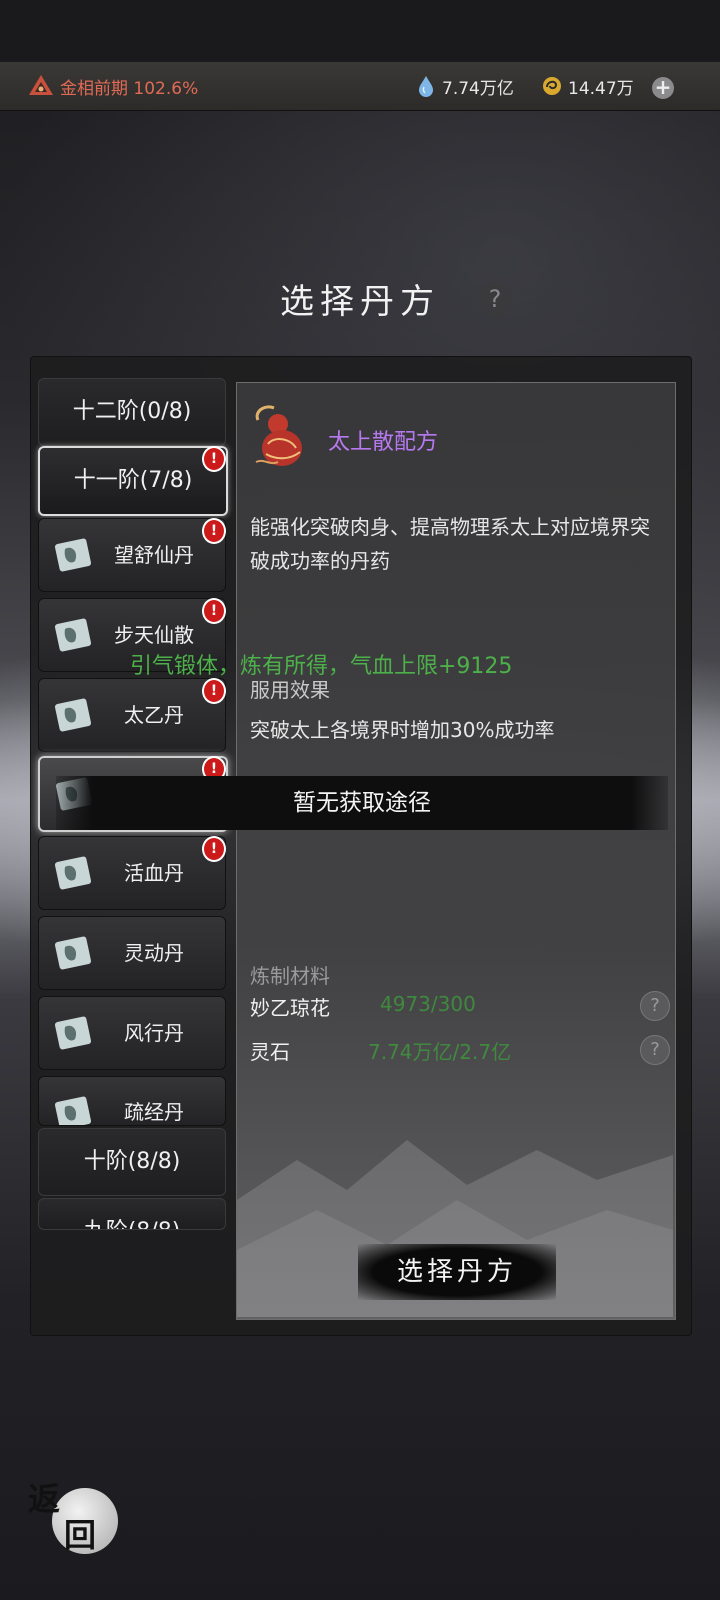 The image size is (720, 1600). What do you see at coordinates (402, 730) in the screenshot?
I see `effect-text: 突破太上各境界时增加30%成功率` at bounding box center [402, 730].